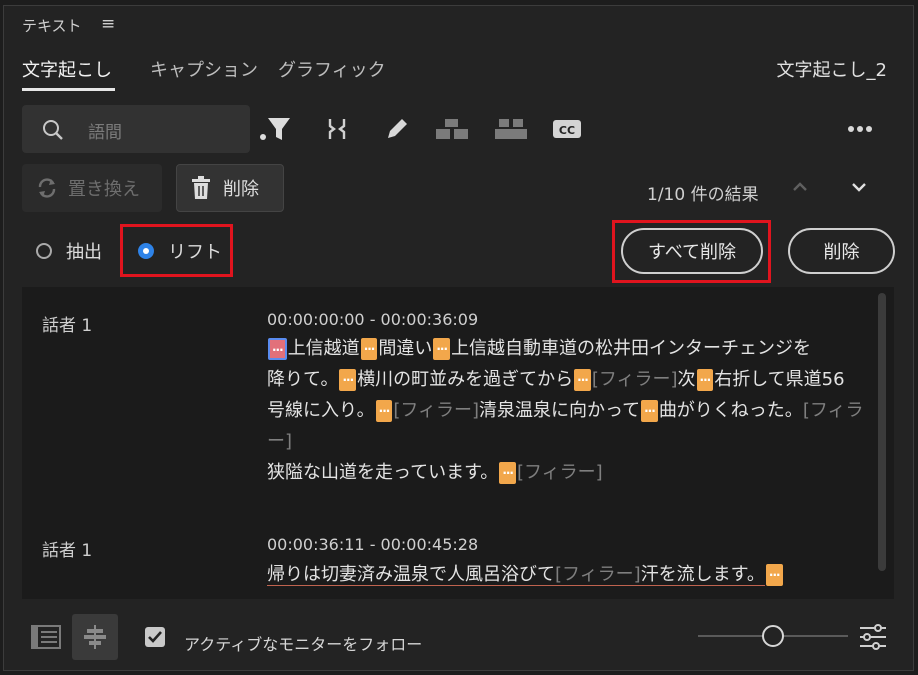 The height and width of the screenshot is (675, 918). Describe the element at coordinates (372, 544) in the screenshot. I see `segment-timecode: 00:00:36:11 - 00:00:45:28` at that location.